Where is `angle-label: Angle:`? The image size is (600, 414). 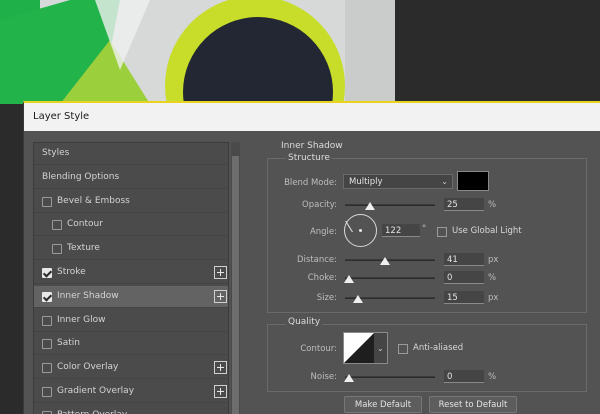
angle-label: Angle: is located at coordinates (323, 232).